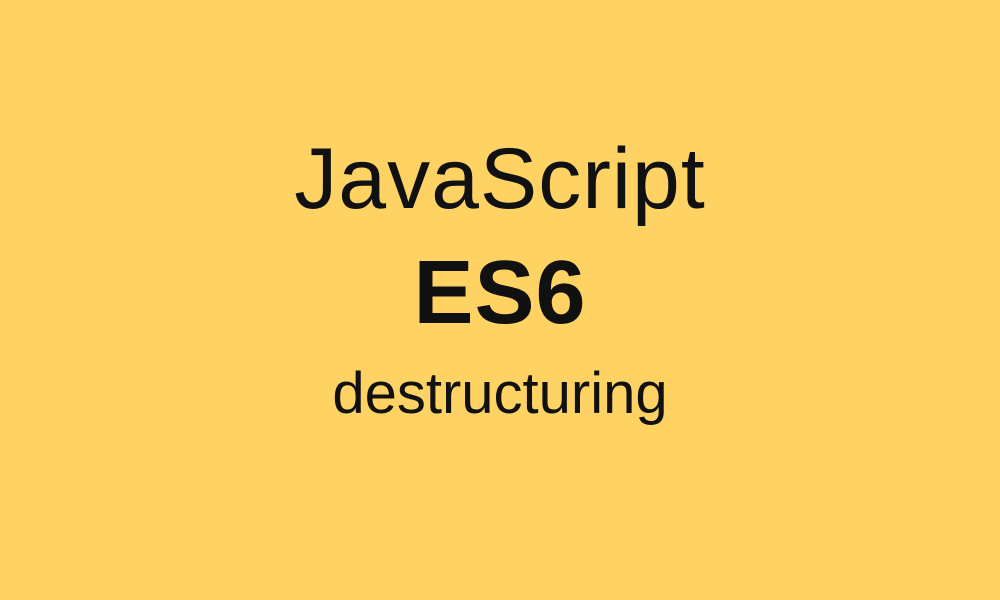 This screenshot has height=600, width=1000. Describe the element at coordinates (500, 393) in the screenshot. I see `slide-subtitle: destructuring` at that location.